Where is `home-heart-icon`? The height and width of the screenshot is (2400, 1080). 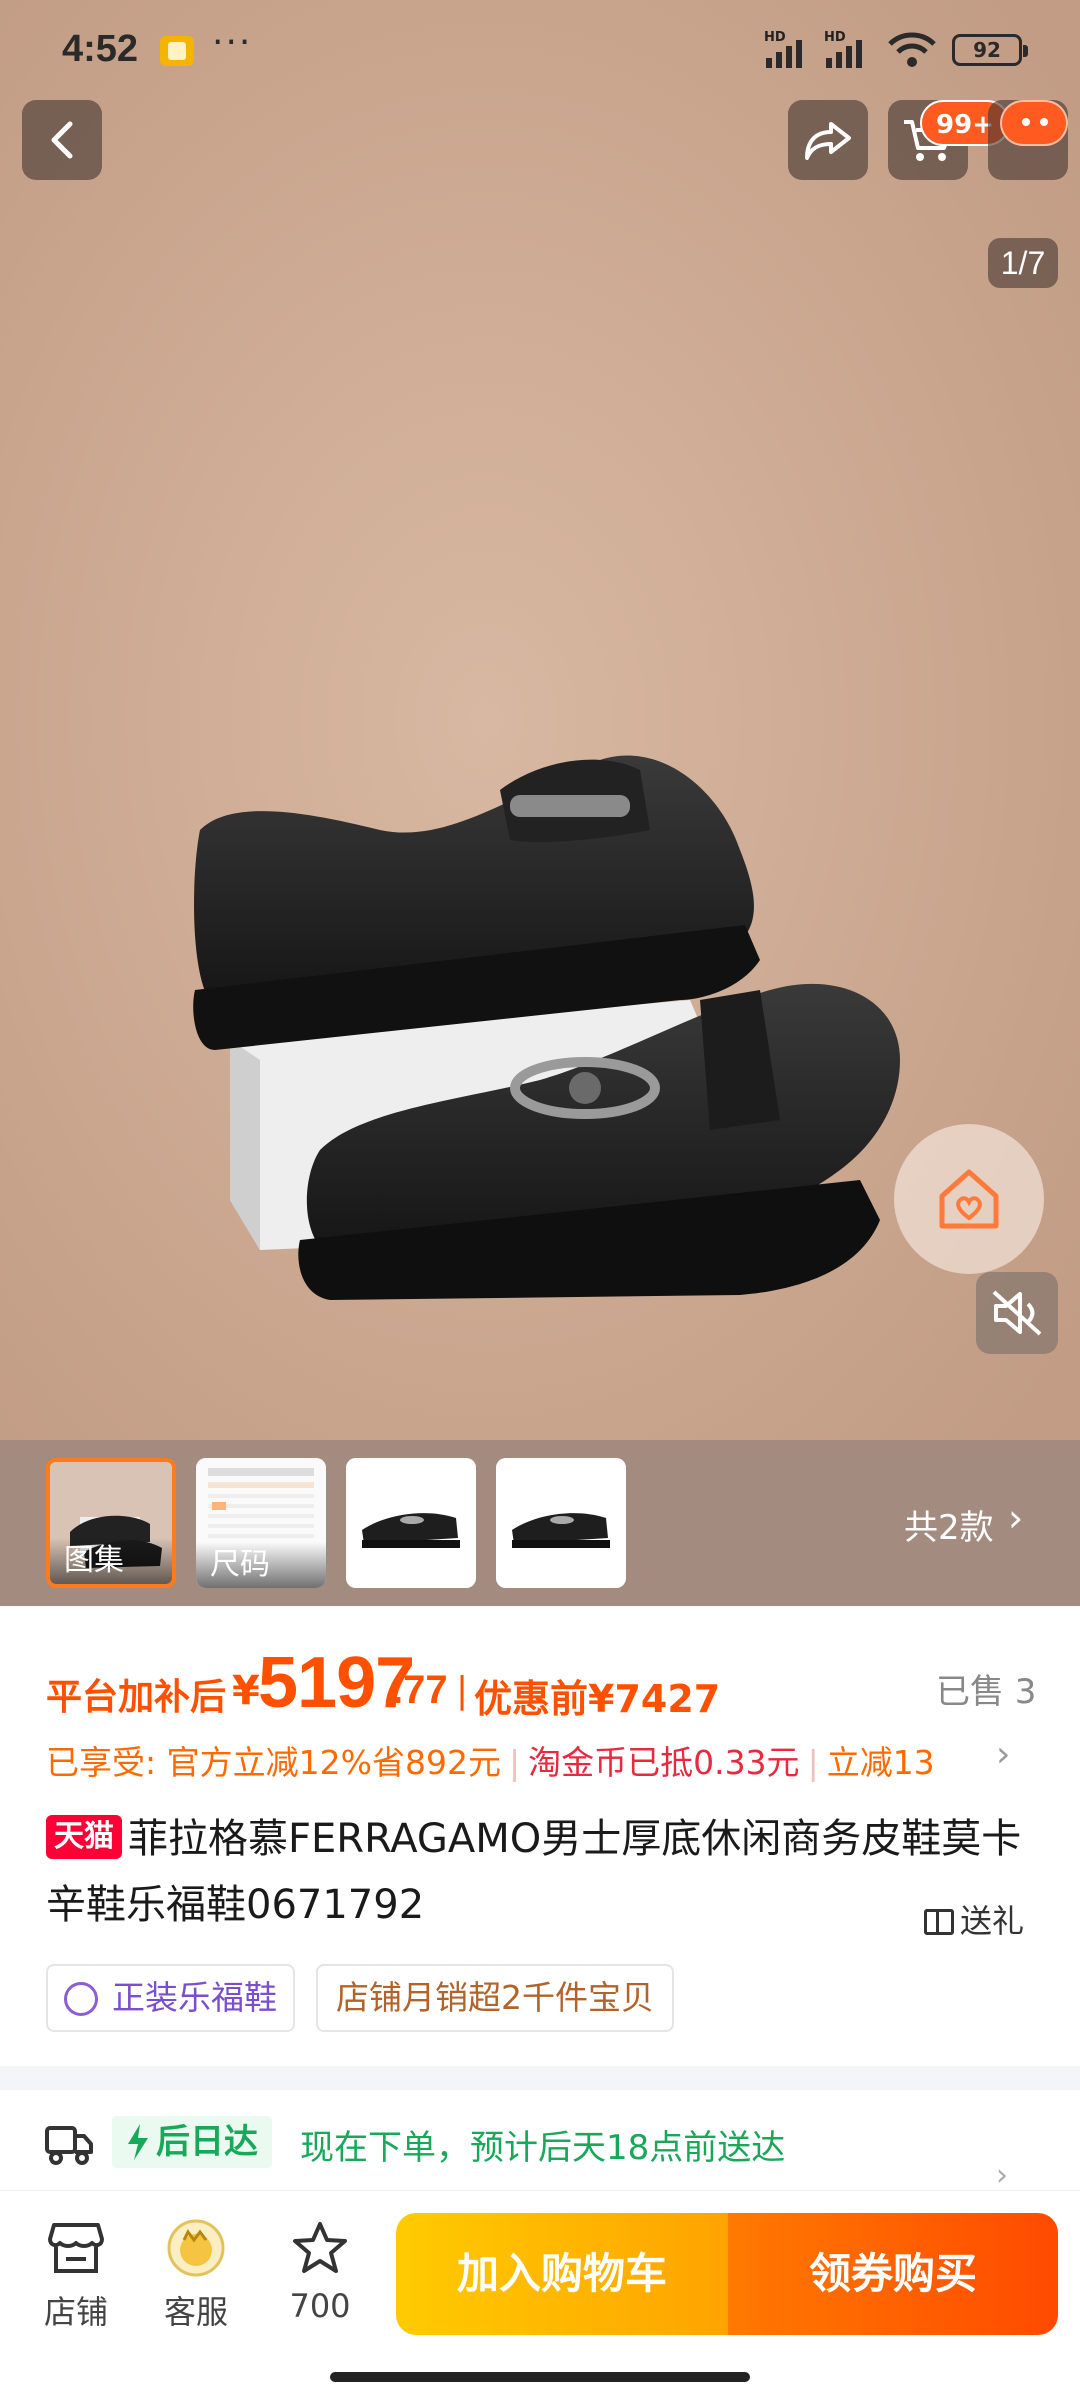
home-heart-icon is located at coordinates (969, 1199).